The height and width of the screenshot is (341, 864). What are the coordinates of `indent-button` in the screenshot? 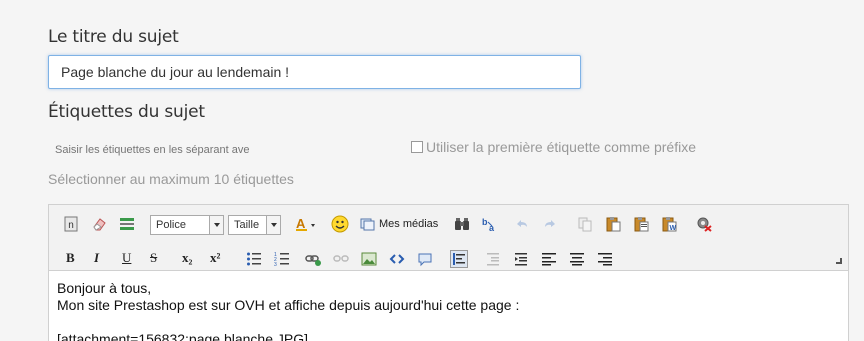 It's located at (521, 259).